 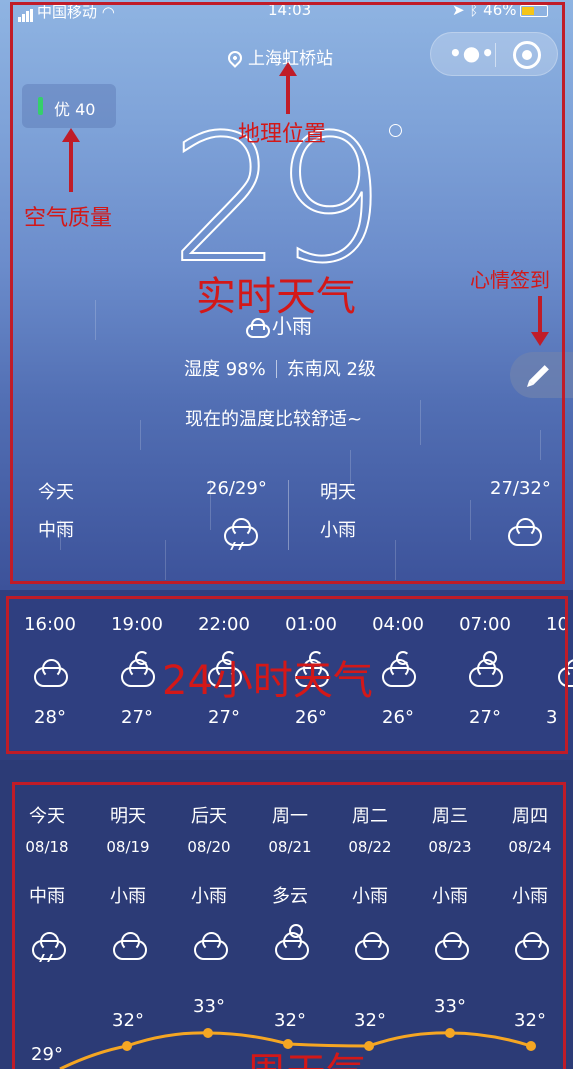 What do you see at coordinates (68, 218) in the screenshot?
I see `annotation-air-quality: 空气质量` at bounding box center [68, 218].